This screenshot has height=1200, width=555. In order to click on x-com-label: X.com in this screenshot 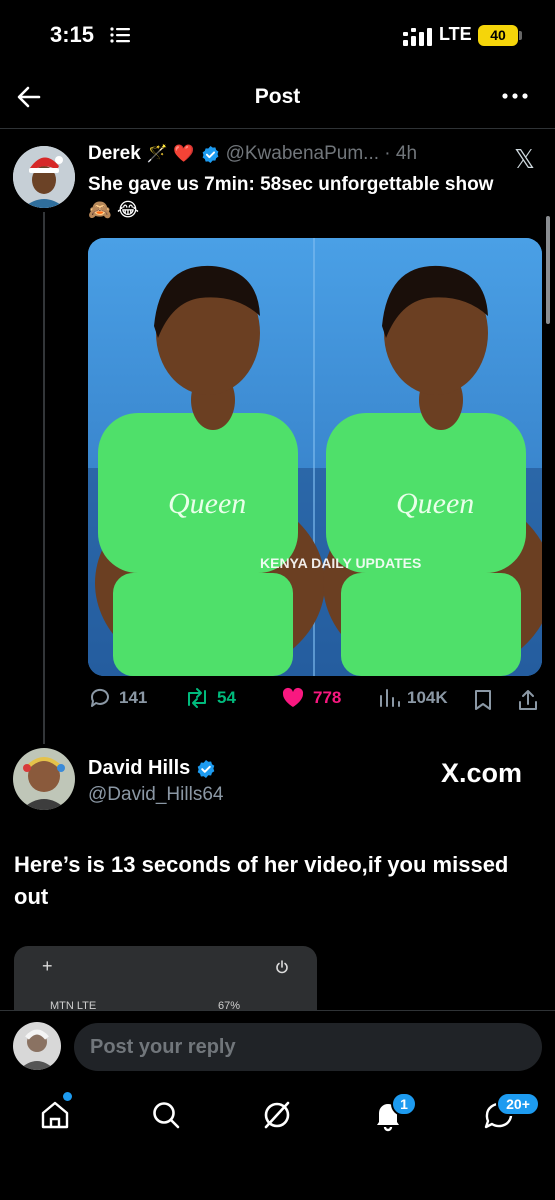, I will do `click(482, 773)`.